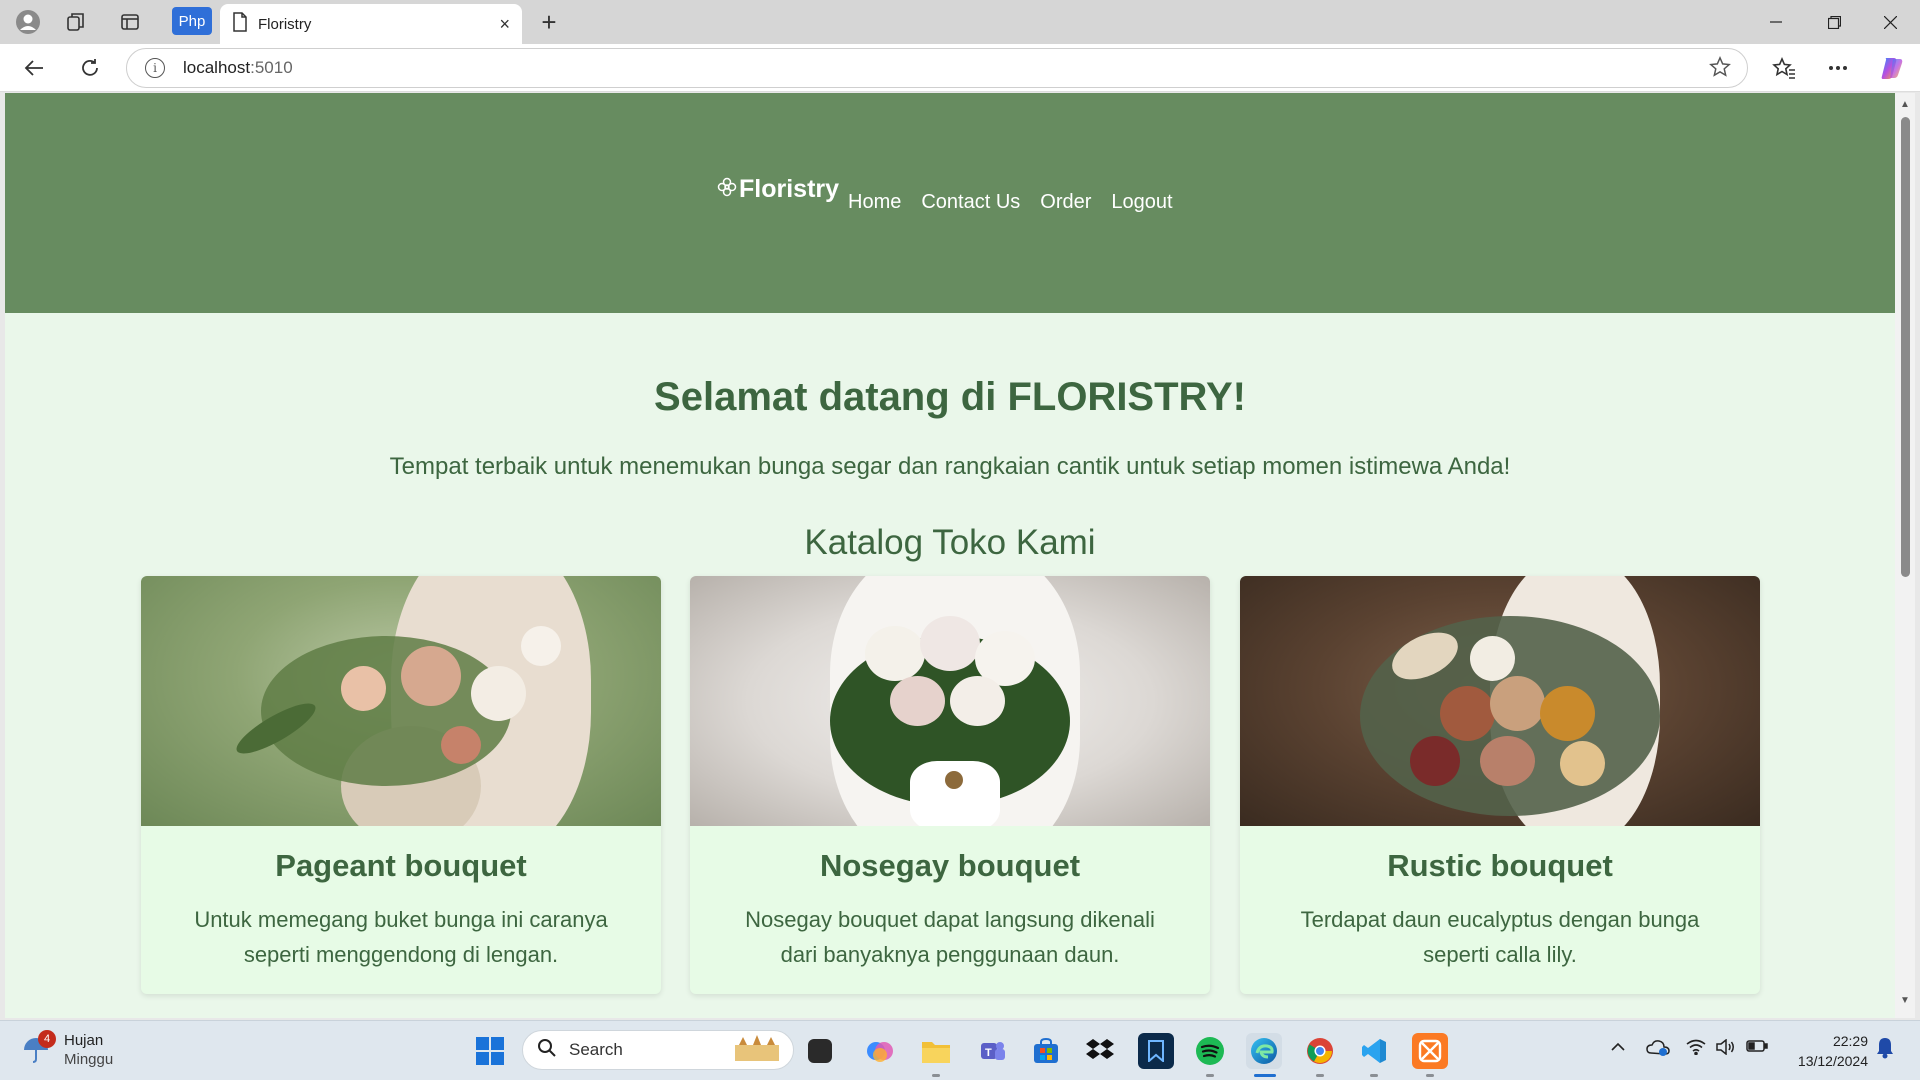 The image size is (1920, 1080). What do you see at coordinates (1905, 104) in the screenshot?
I see `scroll-up-icon: ▲` at bounding box center [1905, 104].